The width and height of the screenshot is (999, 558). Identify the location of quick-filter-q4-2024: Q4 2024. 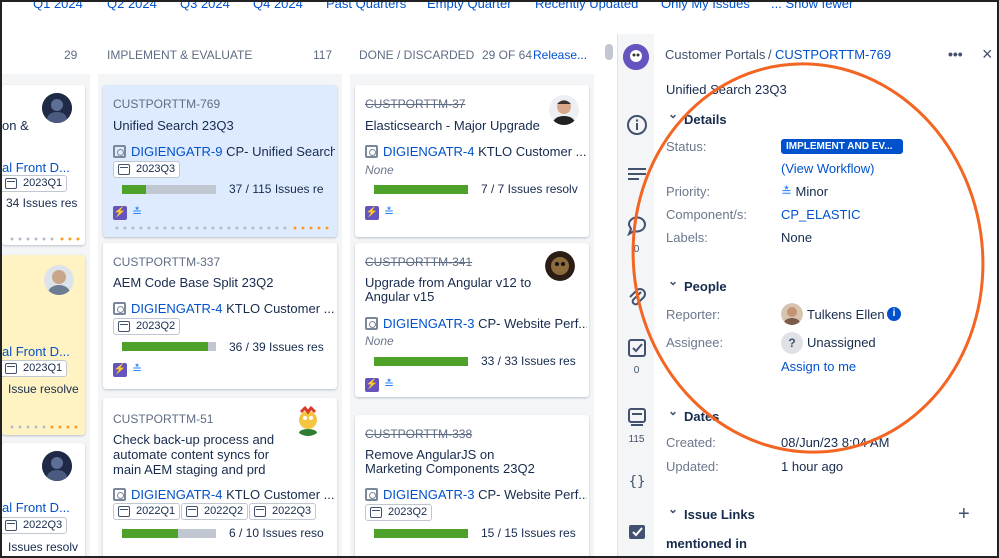
(278, 5).